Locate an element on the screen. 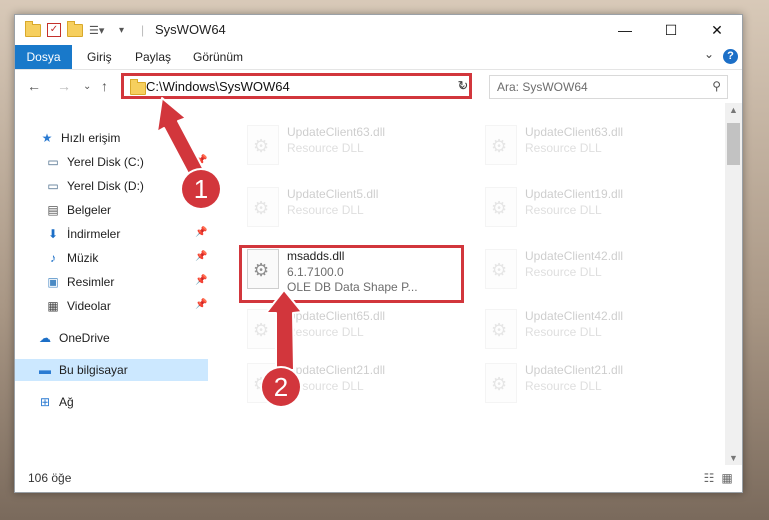 This screenshot has height=520, width=769. step-2-badge: 2 is located at coordinates (281, 387).